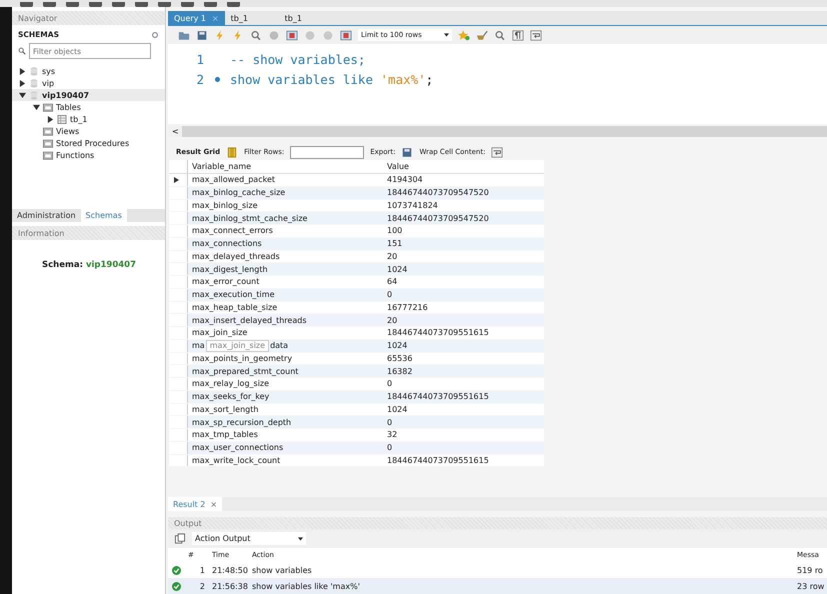 The height and width of the screenshot is (594, 827). What do you see at coordinates (810, 586) in the screenshot?
I see `table-cell: 23 row` at bounding box center [810, 586].